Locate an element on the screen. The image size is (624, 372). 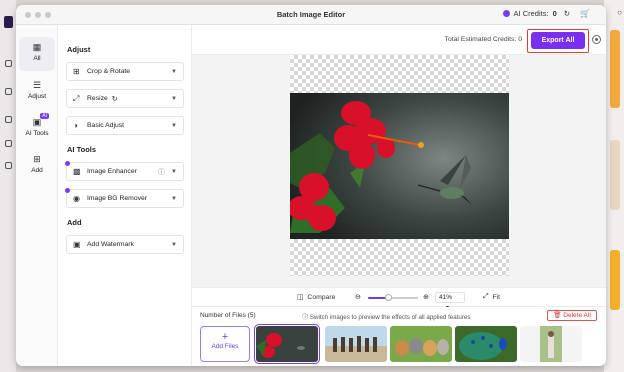
row-label: Crop & Rotate is located at coordinates (109, 71).